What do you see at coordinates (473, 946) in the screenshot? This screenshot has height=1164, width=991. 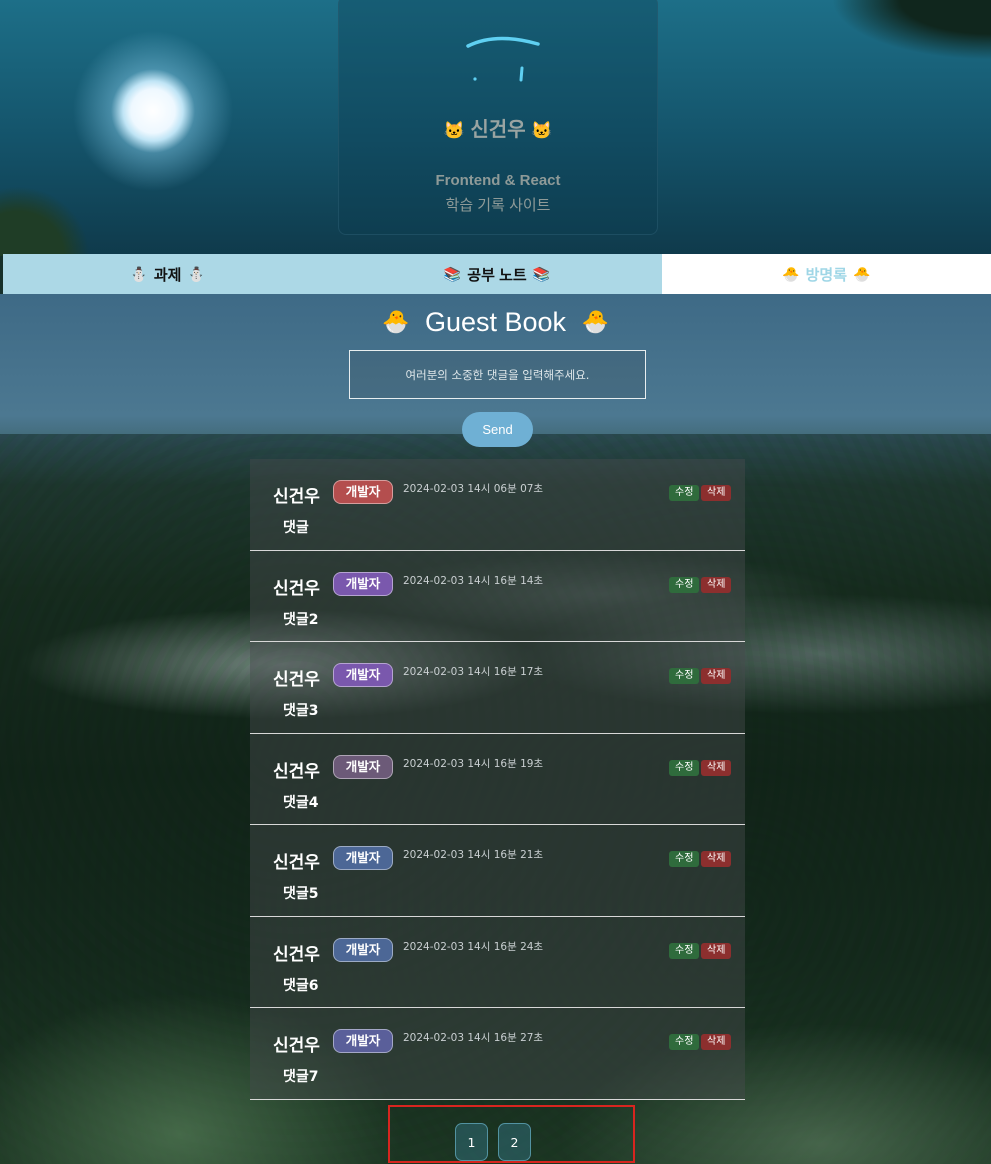 I see `comment-timestamp: 2024-02-03 14시 16분 24초` at bounding box center [473, 946].